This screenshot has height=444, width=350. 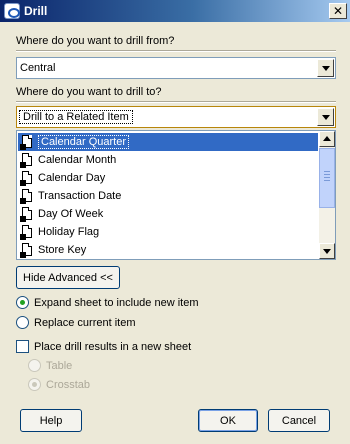 What do you see at coordinates (12, 11) in the screenshot?
I see `app-icon` at bounding box center [12, 11].